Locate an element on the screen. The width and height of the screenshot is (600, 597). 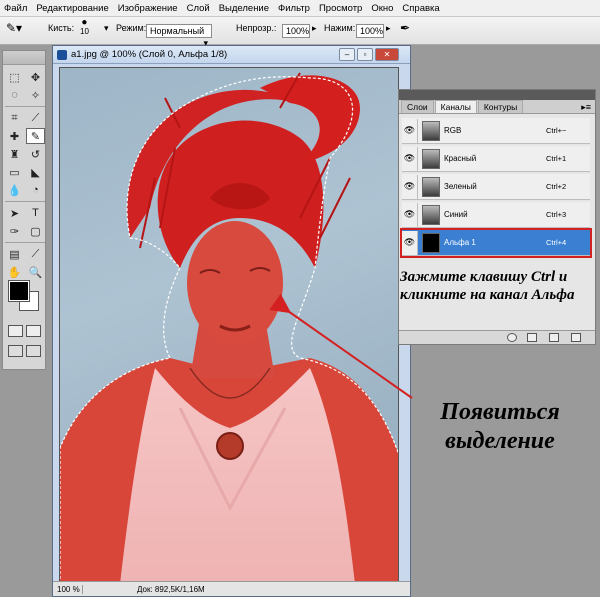
brush-tool-icon: ✎▾ is located at coordinates (14, 28).